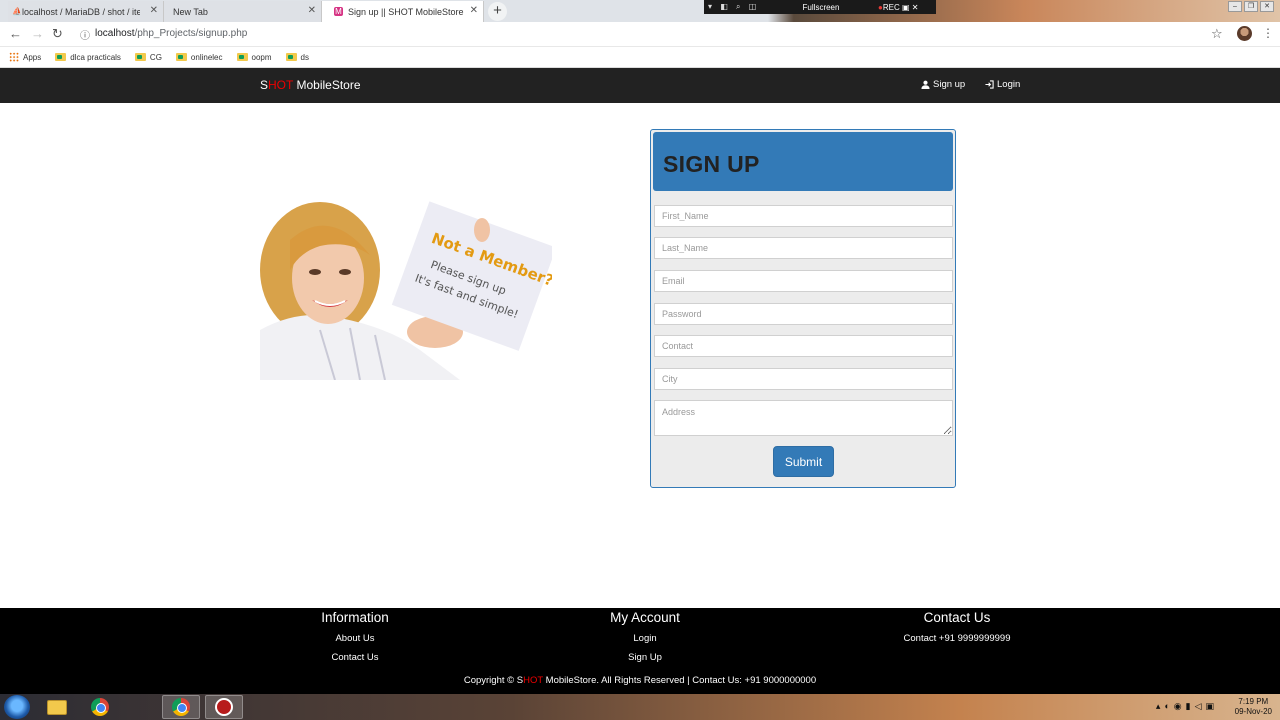 The width and height of the screenshot is (1280, 720). I want to click on url-path: /php_Projects/signup.php, so click(191, 33).